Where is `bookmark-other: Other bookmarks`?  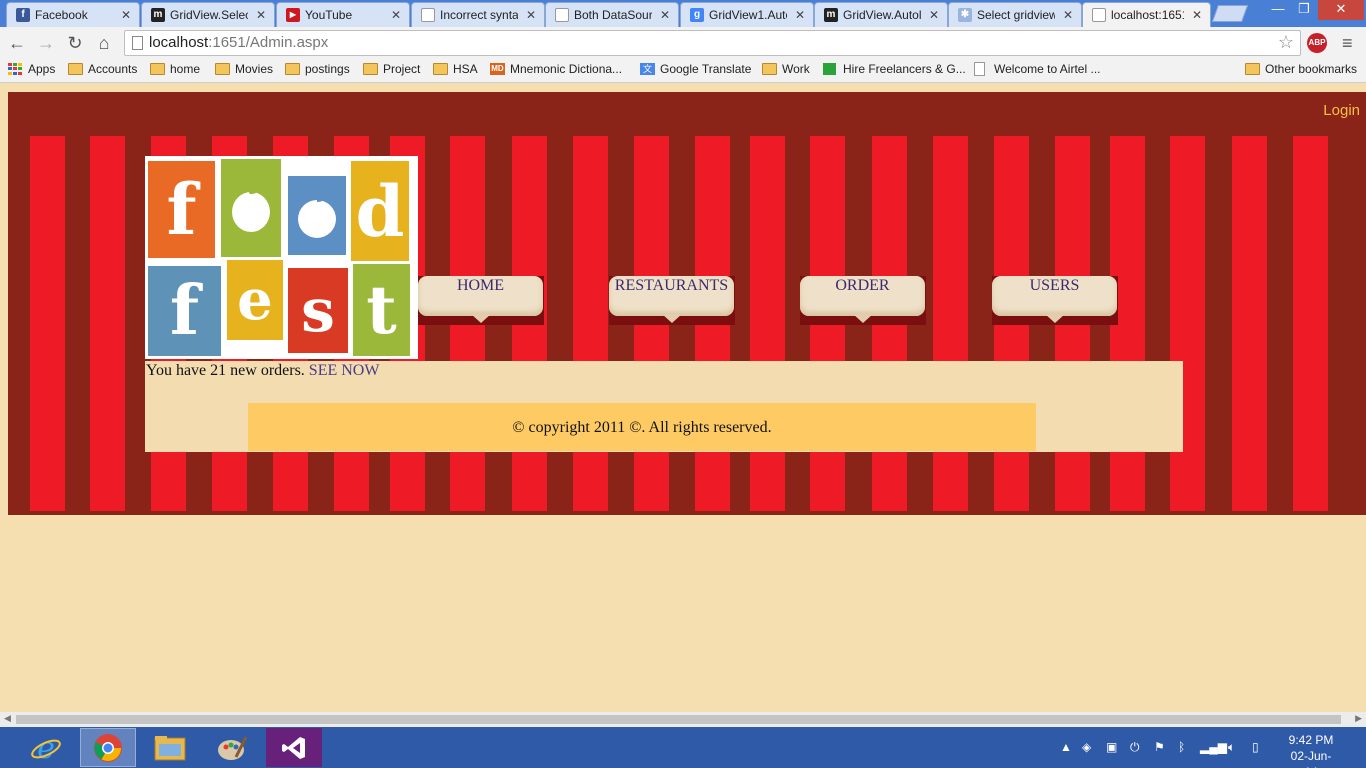
bookmark-other: Other bookmarks is located at coordinates (1301, 69).